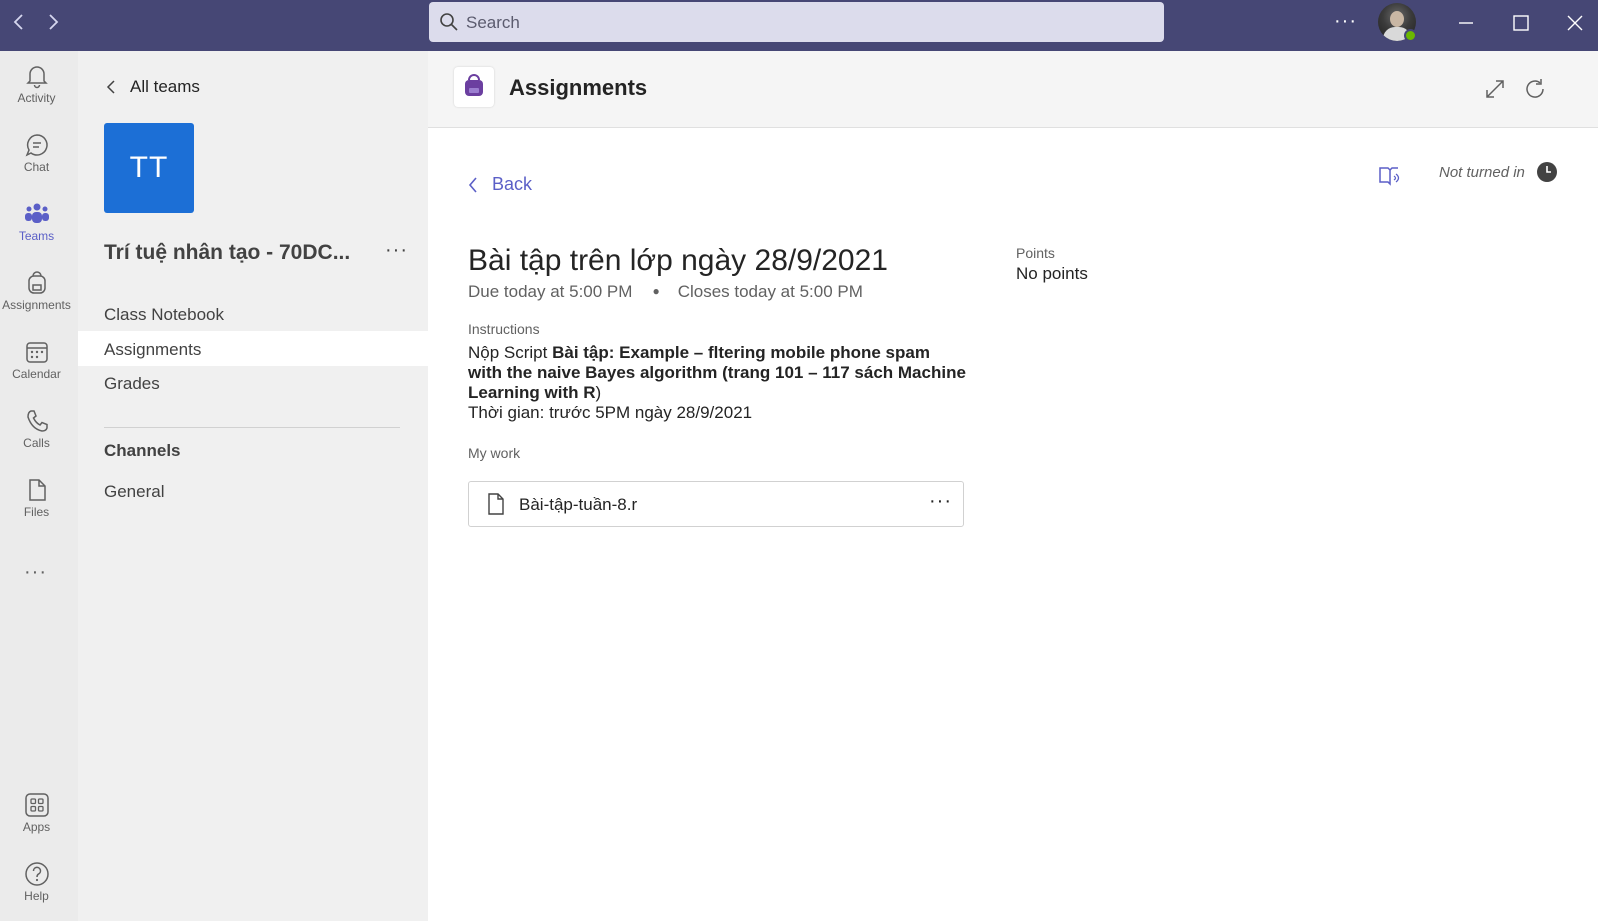 Image resolution: width=1598 pixels, height=921 pixels. Describe the element at coordinates (36, 98) in the screenshot. I see `rail-label: Activity` at that location.